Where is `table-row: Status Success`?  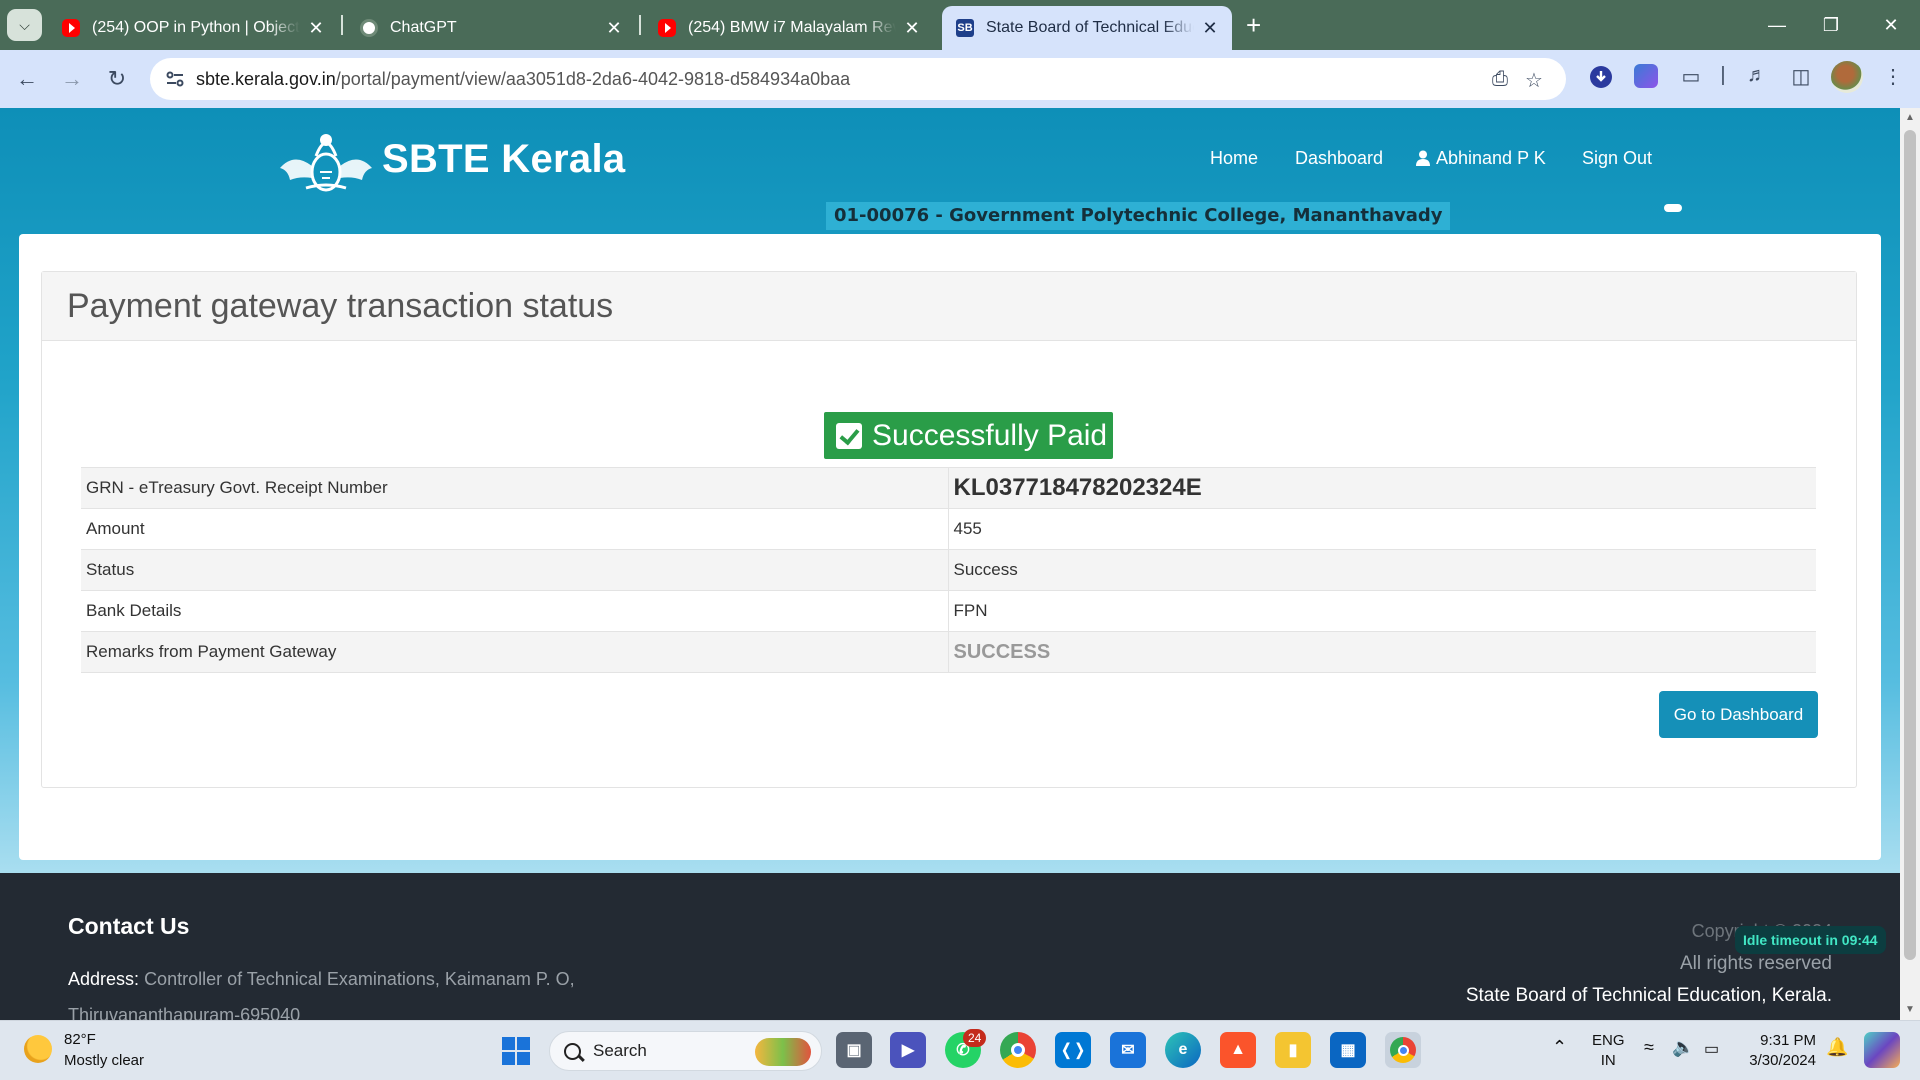 table-row: Status Success is located at coordinates (948, 570).